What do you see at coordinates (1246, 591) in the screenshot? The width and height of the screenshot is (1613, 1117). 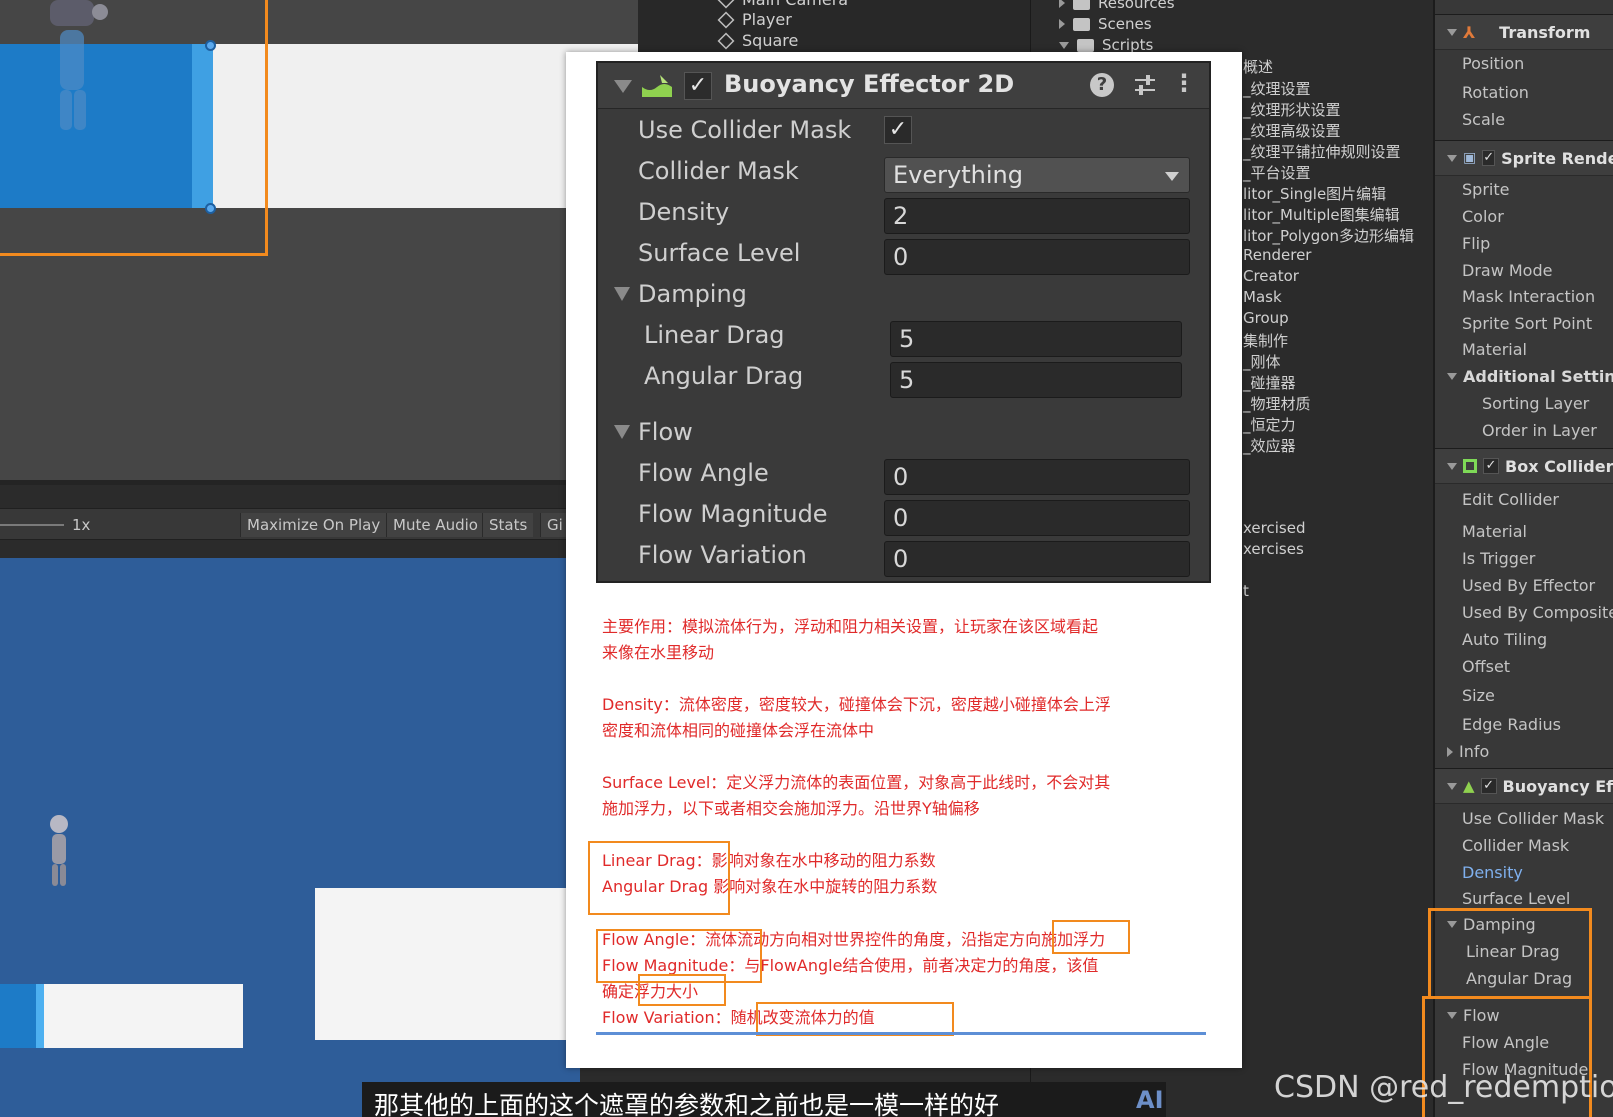 I see `project-item: t` at bounding box center [1246, 591].